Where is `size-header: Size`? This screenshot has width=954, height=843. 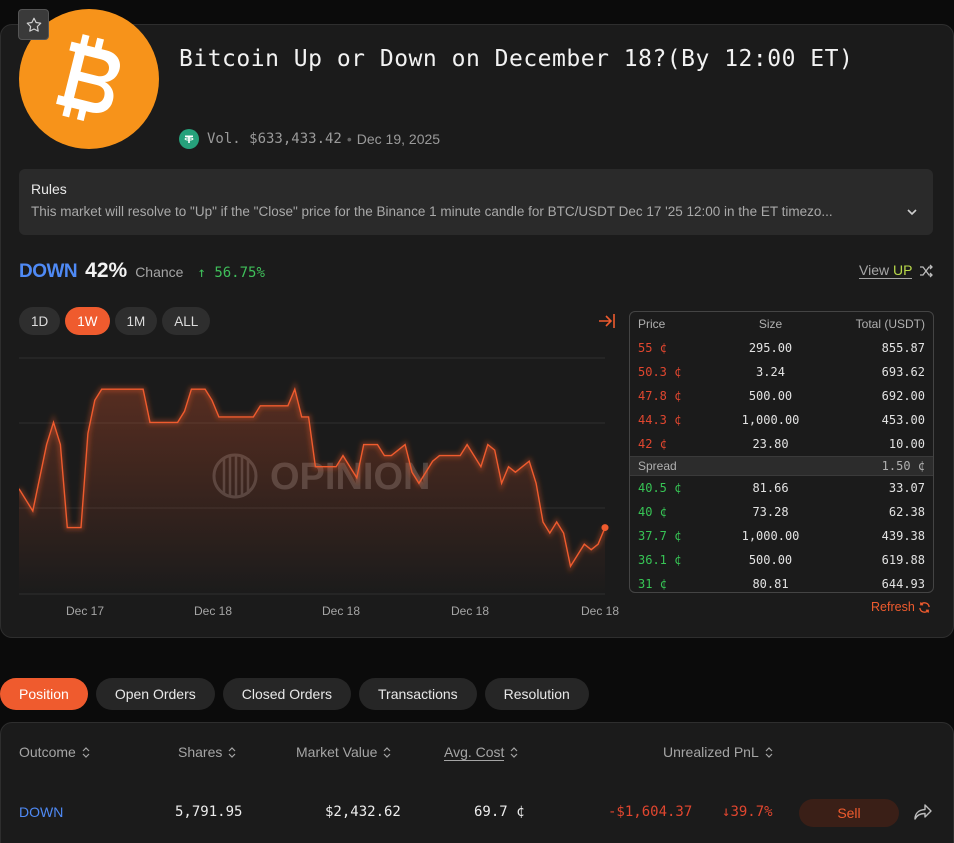 size-header: Size is located at coordinates (770, 324).